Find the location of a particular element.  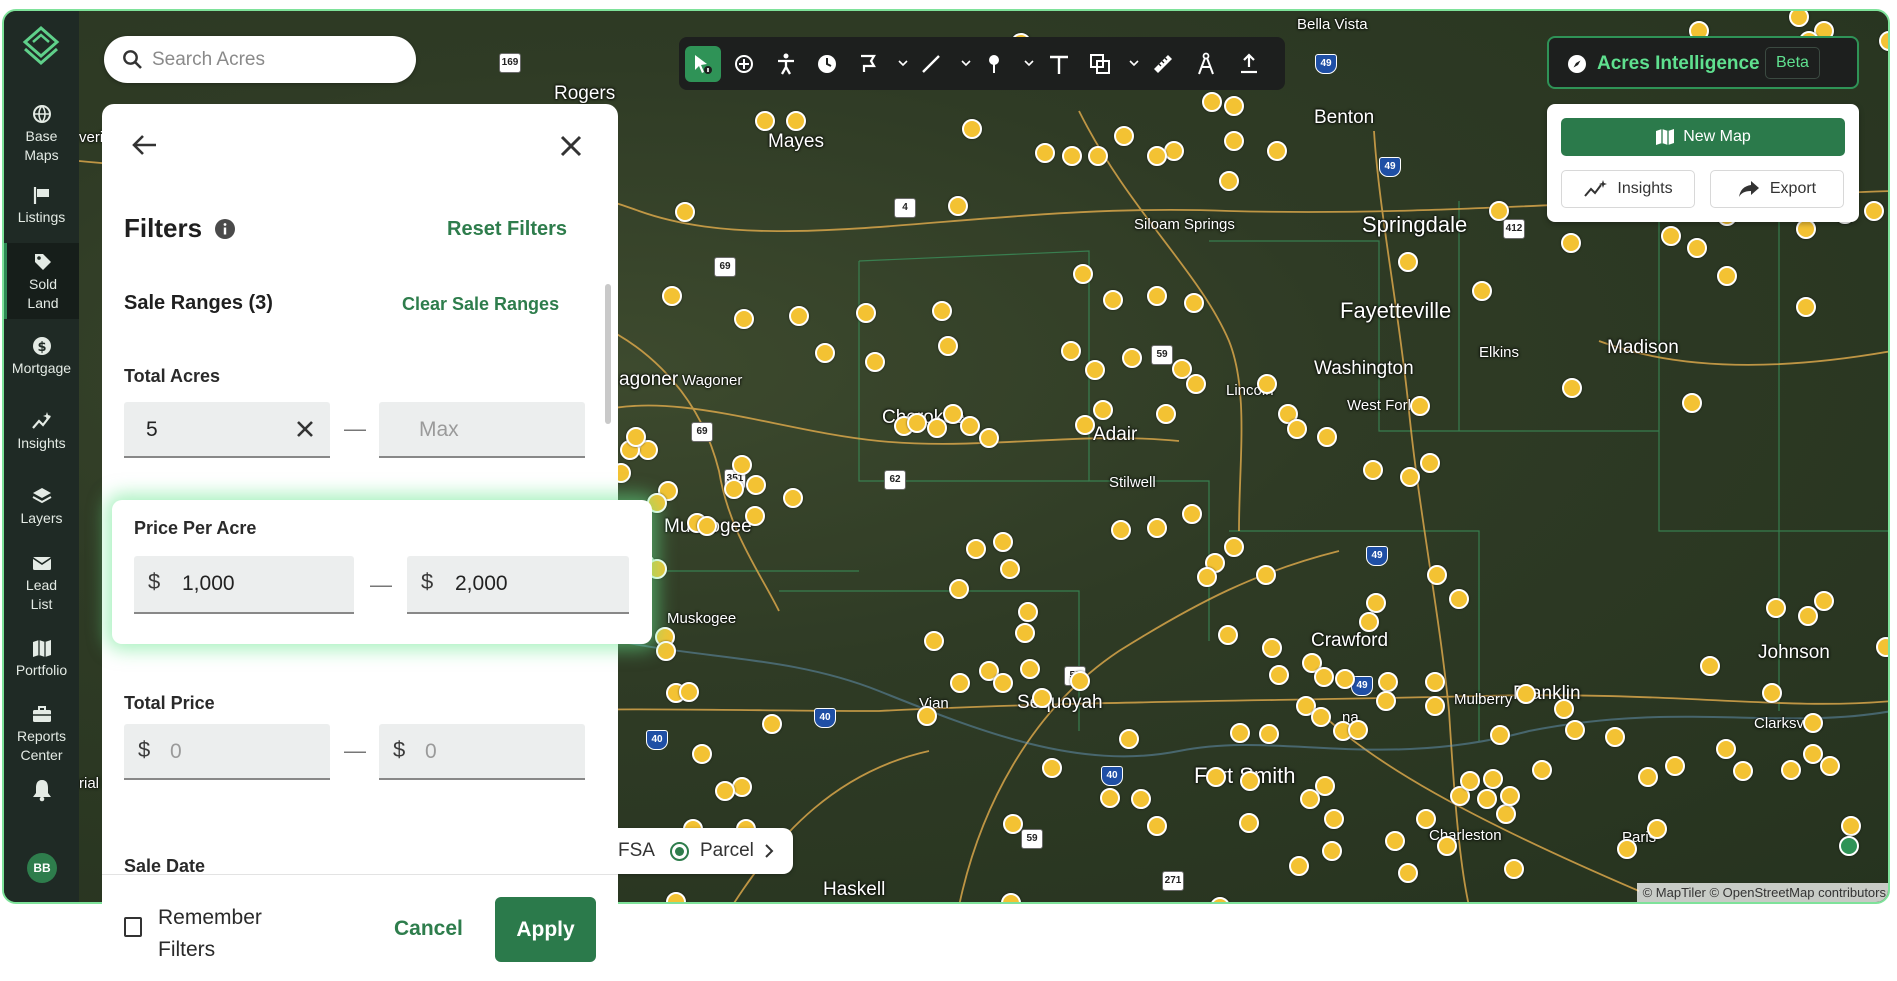

remember-filters-checkbox is located at coordinates (133, 927).